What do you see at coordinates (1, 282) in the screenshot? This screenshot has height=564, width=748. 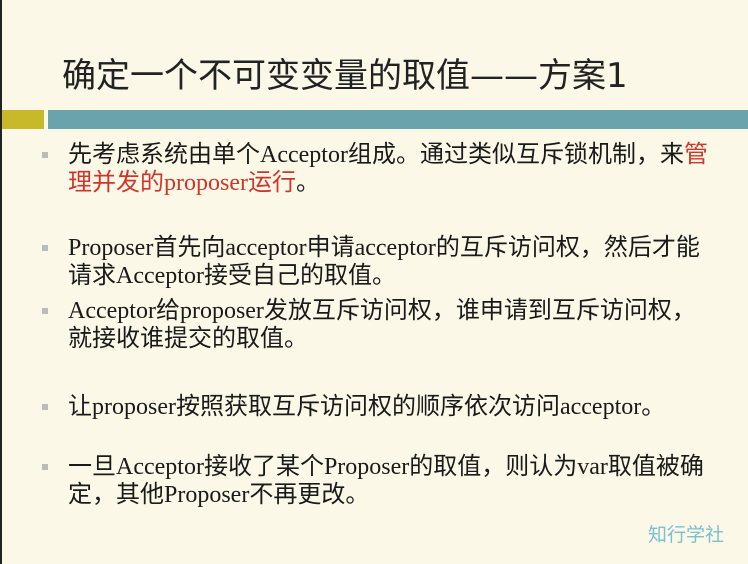 I see `left-border` at bounding box center [1, 282].